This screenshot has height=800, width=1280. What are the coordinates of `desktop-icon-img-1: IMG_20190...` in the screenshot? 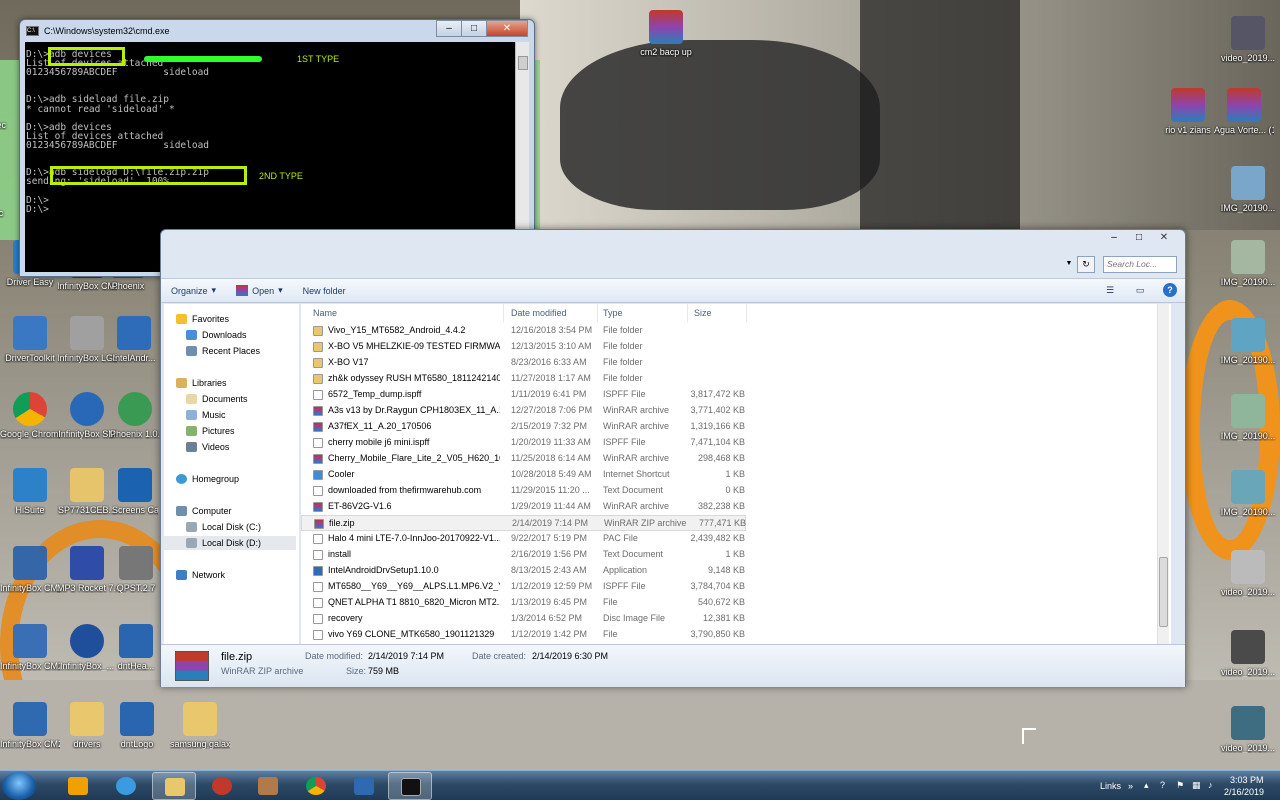 It's located at (1248, 189).